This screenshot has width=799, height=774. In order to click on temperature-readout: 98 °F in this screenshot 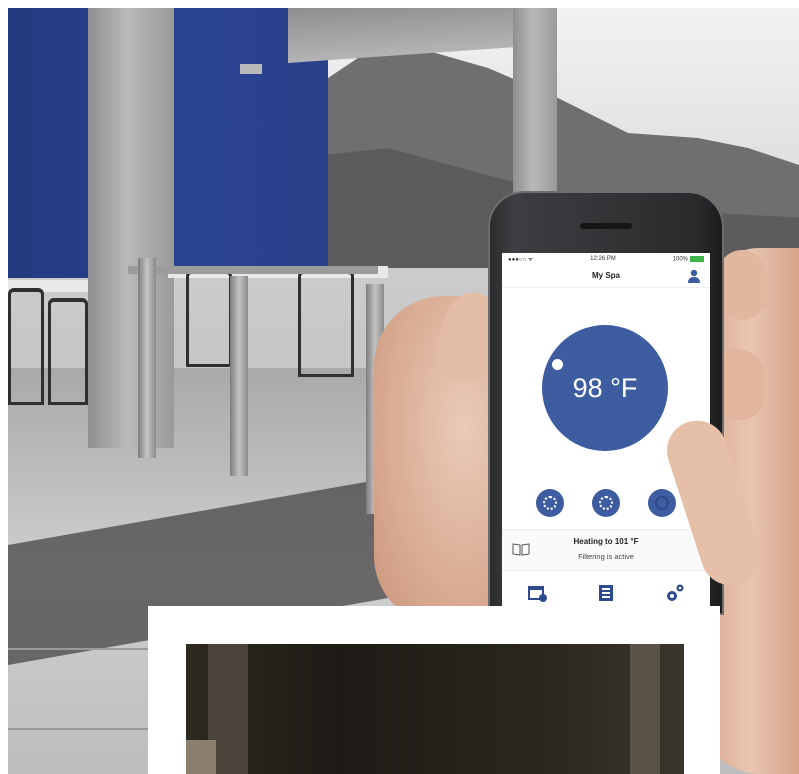, I will do `click(605, 387)`.